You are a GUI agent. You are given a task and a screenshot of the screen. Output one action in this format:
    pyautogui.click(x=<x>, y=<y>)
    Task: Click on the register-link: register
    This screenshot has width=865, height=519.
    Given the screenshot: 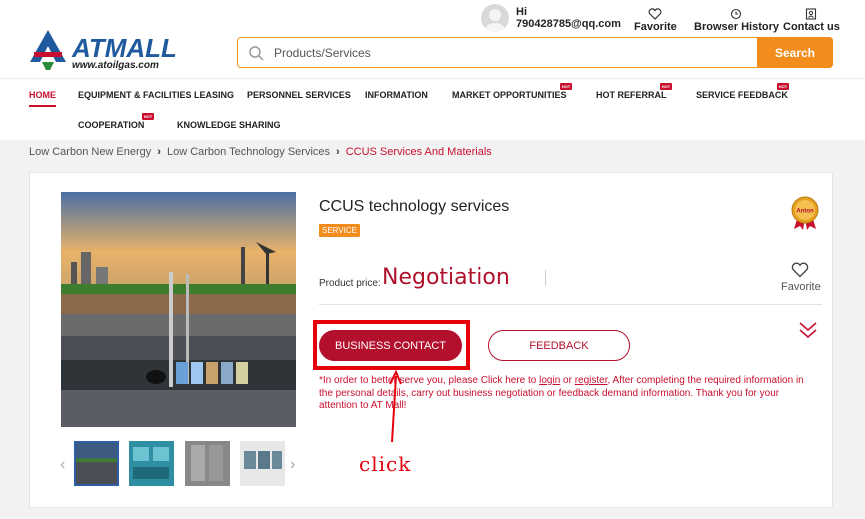 What is the action you would take?
    pyautogui.click(x=591, y=380)
    